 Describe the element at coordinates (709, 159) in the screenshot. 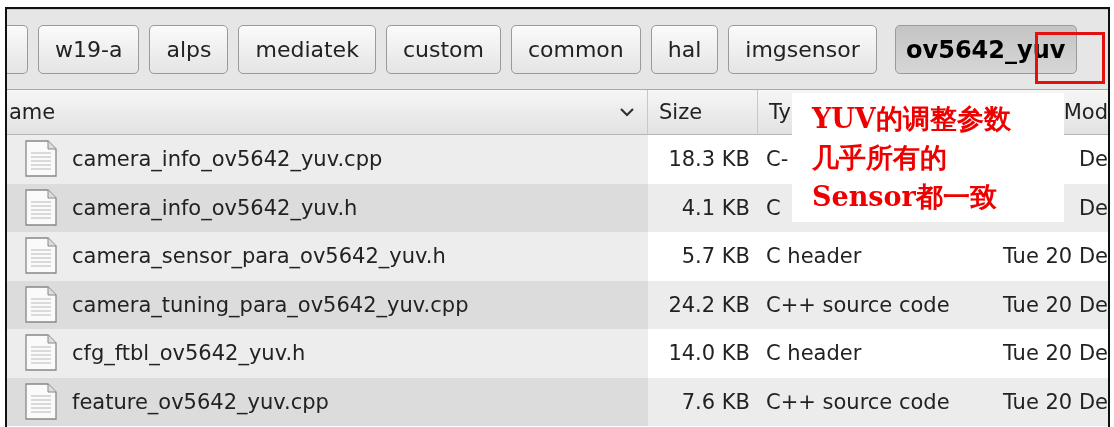

I see `file-size: 18.3 KB` at that location.